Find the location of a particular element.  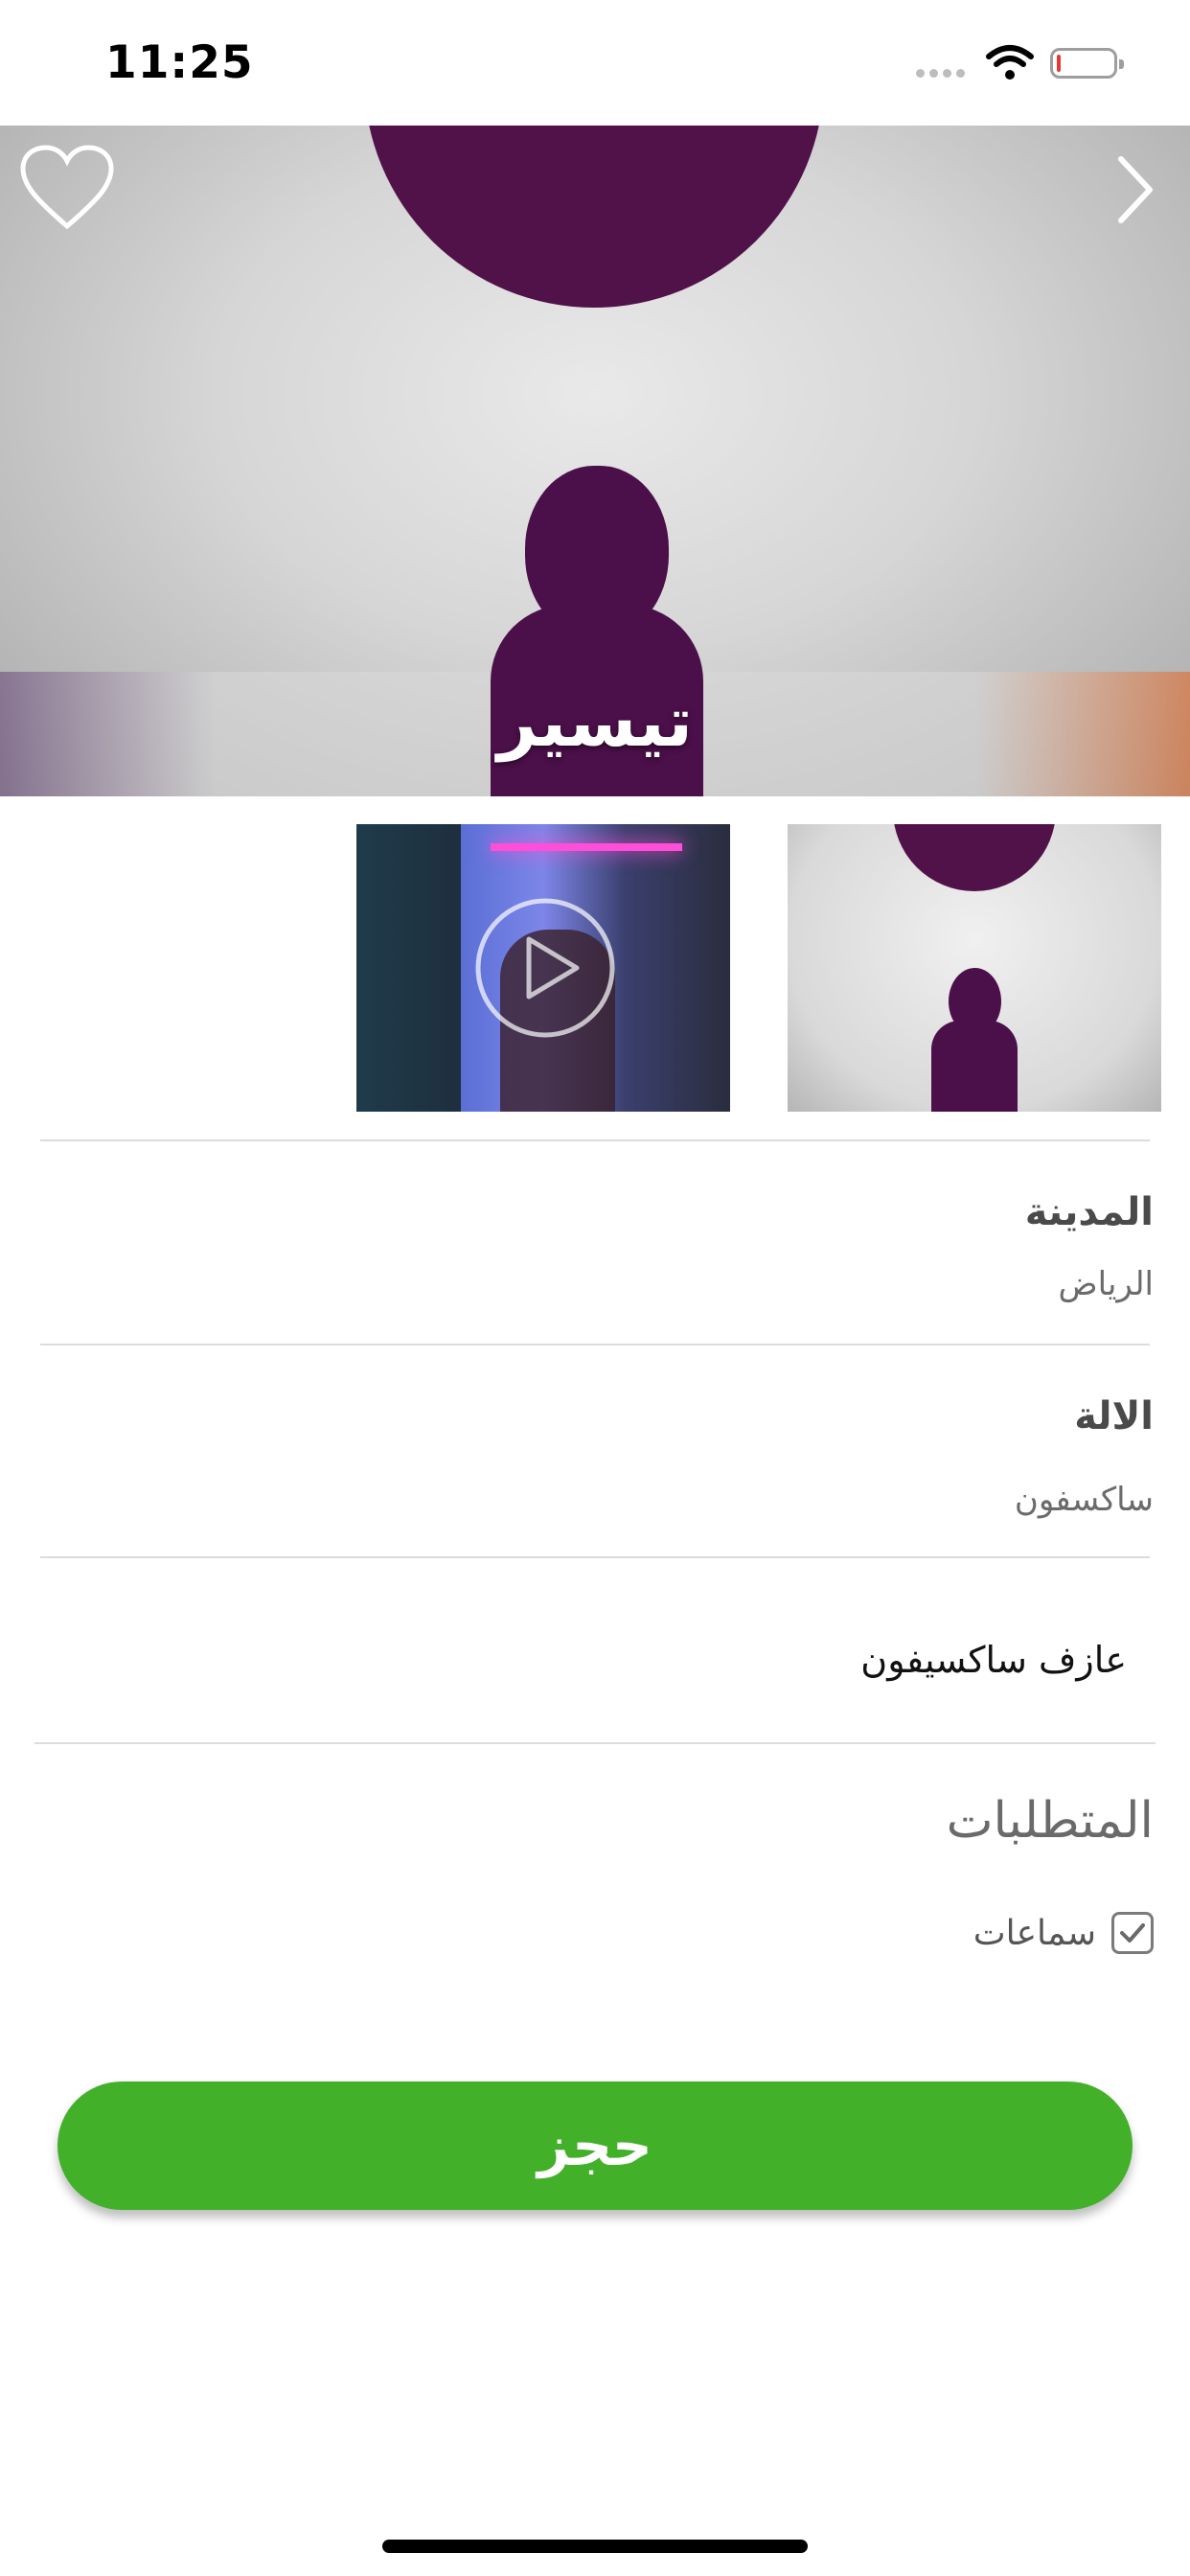

artist-name: تيسير is located at coordinates (595, 721).